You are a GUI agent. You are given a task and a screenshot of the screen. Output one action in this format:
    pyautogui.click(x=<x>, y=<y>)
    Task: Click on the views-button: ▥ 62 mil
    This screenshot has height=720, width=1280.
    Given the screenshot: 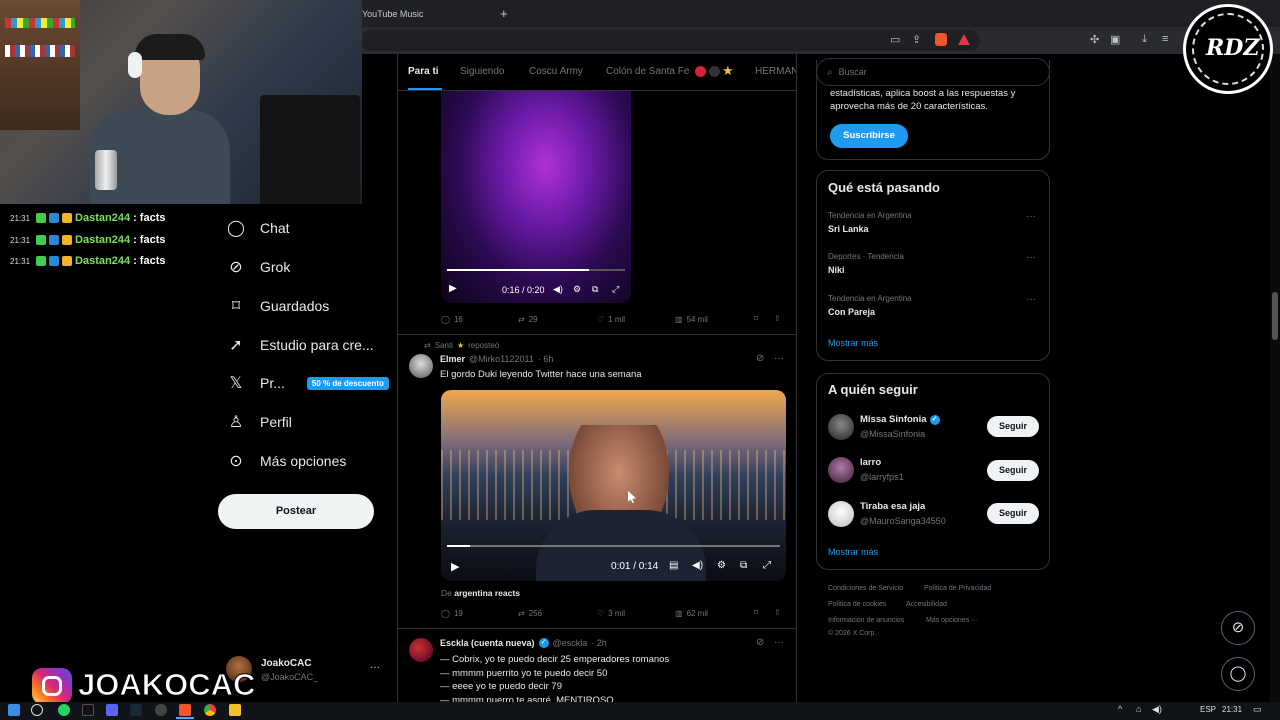 What is the action you would take?
    pyautogui.click(x=691, y=613)
    